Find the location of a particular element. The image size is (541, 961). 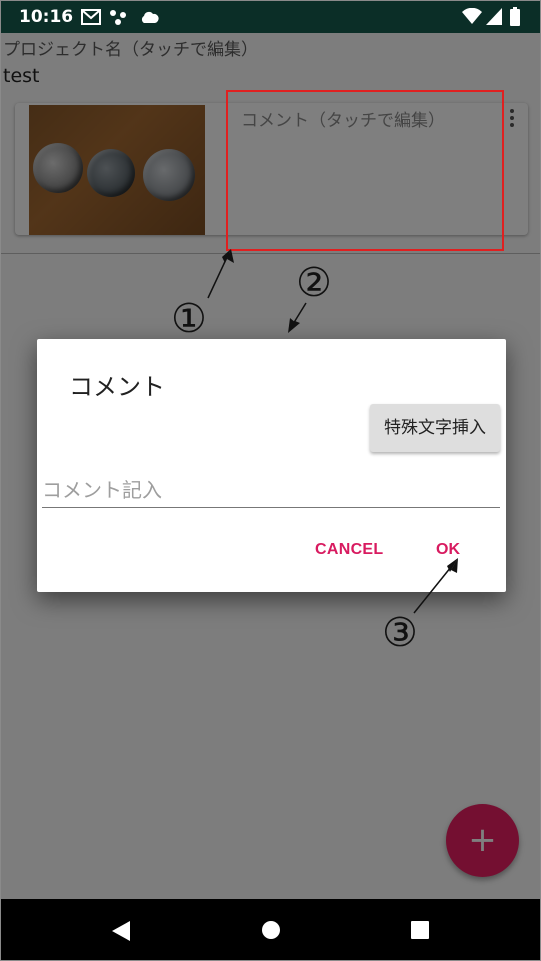

back-icon is located at coordinates (121, 931).